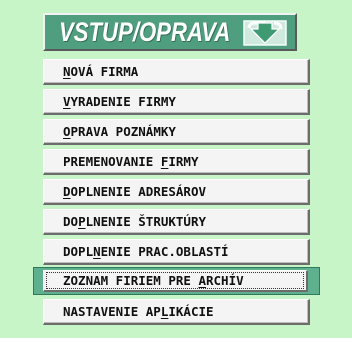 This screenshot has height=338, width=352. I want to click on menu-item-doplnenie-prac-oblasti: DOPLNENIE PRAC.OBLASTÍ, so click(176, 252).